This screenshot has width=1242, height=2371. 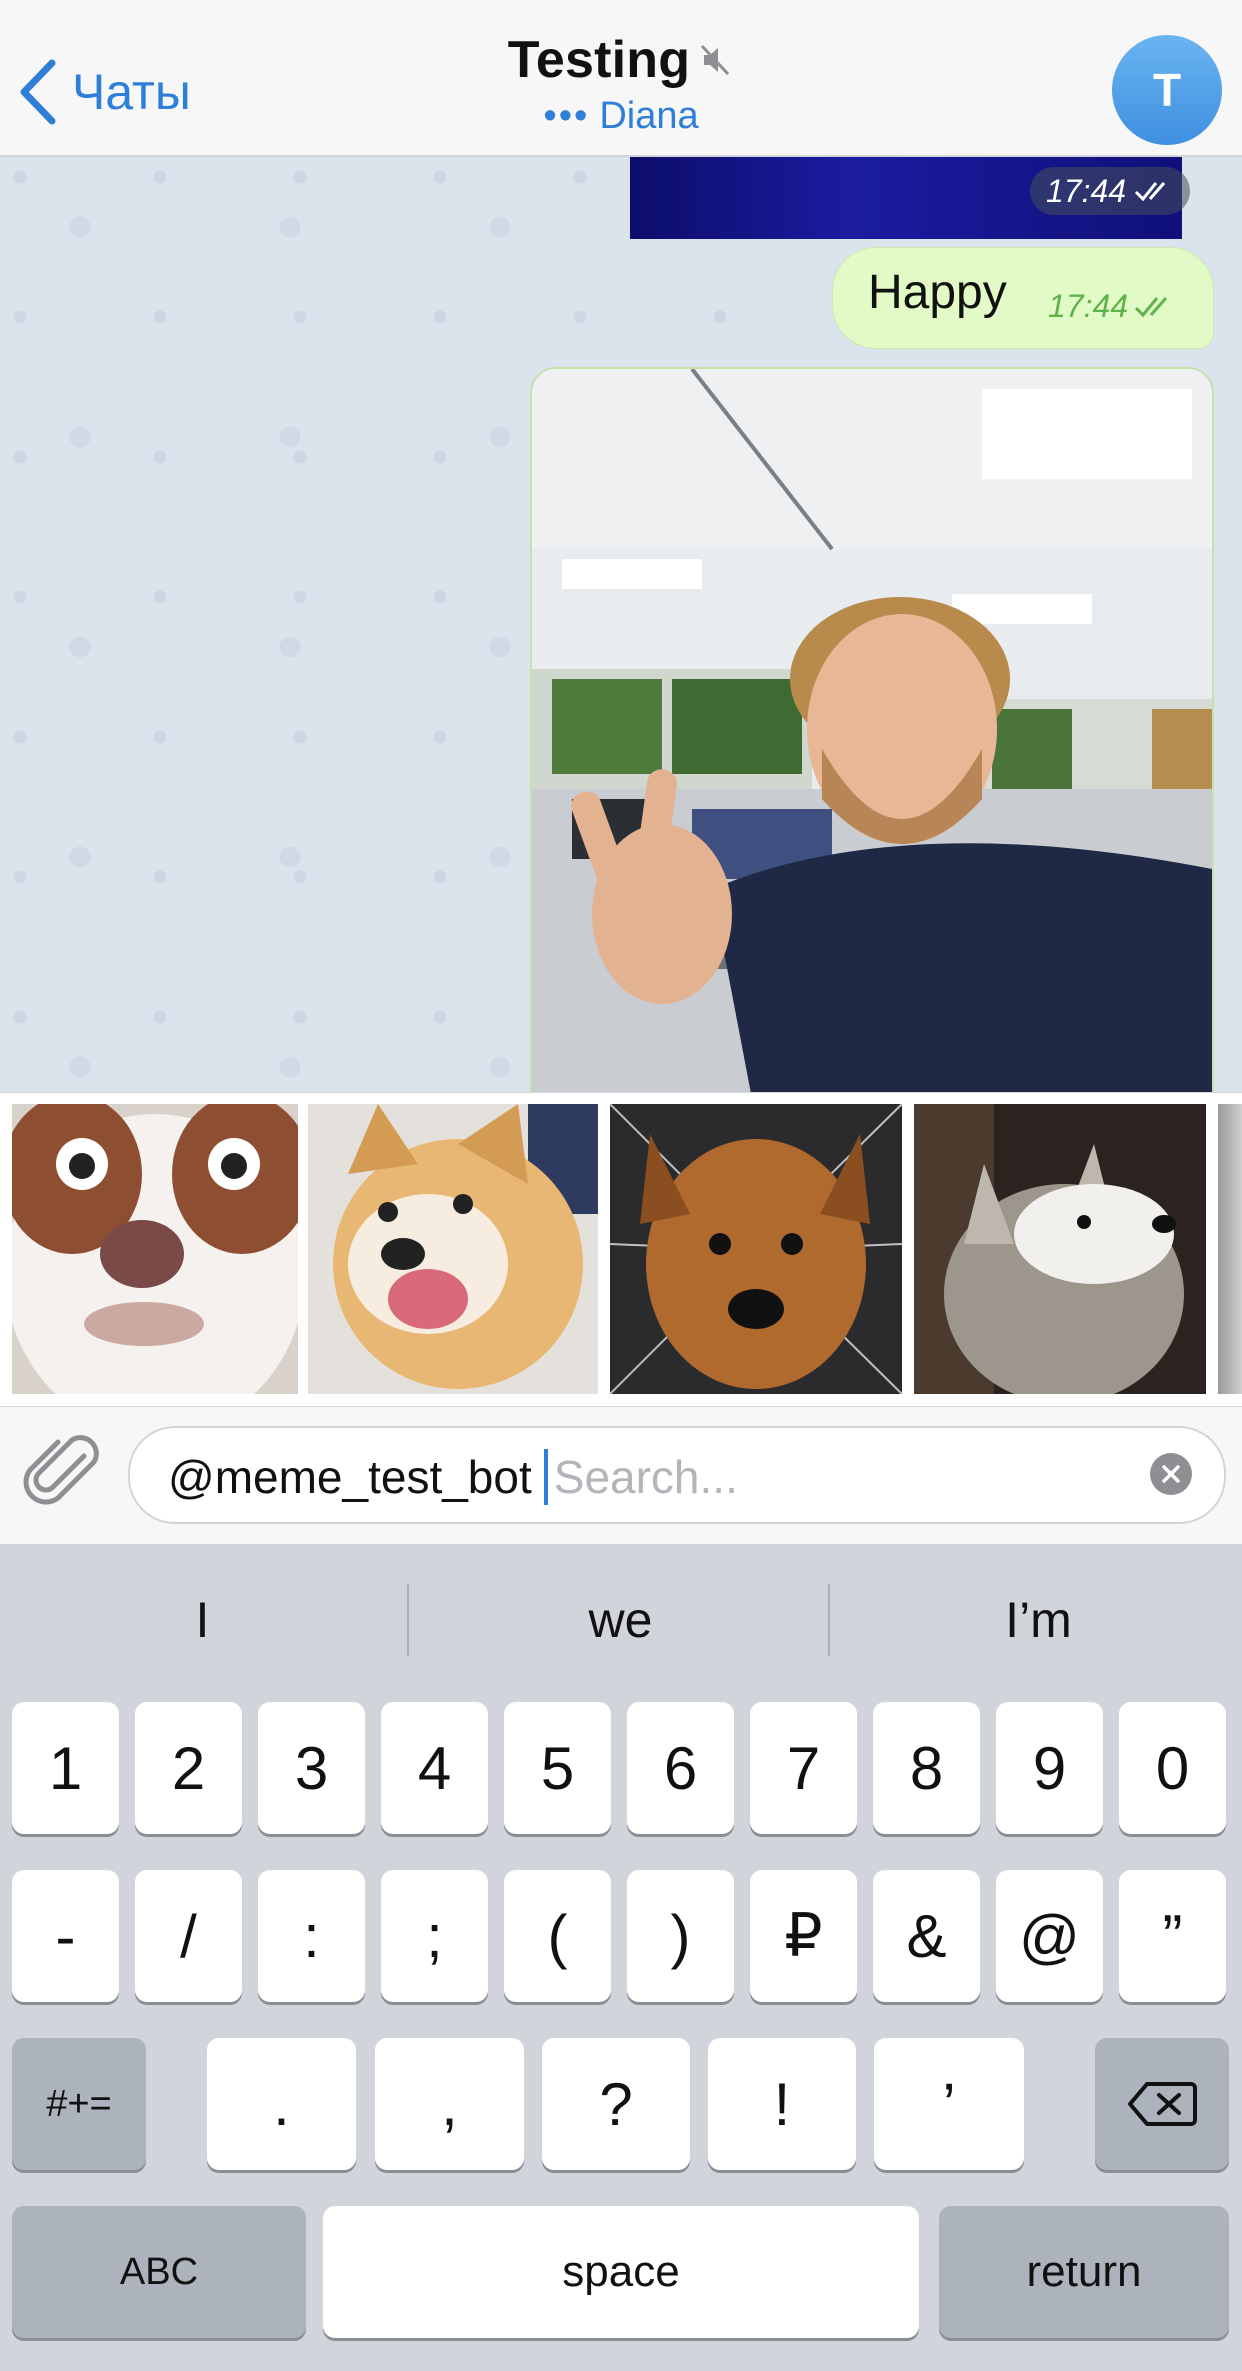 I want to click on media-time: 17:44, so click(x=1086, y=190).